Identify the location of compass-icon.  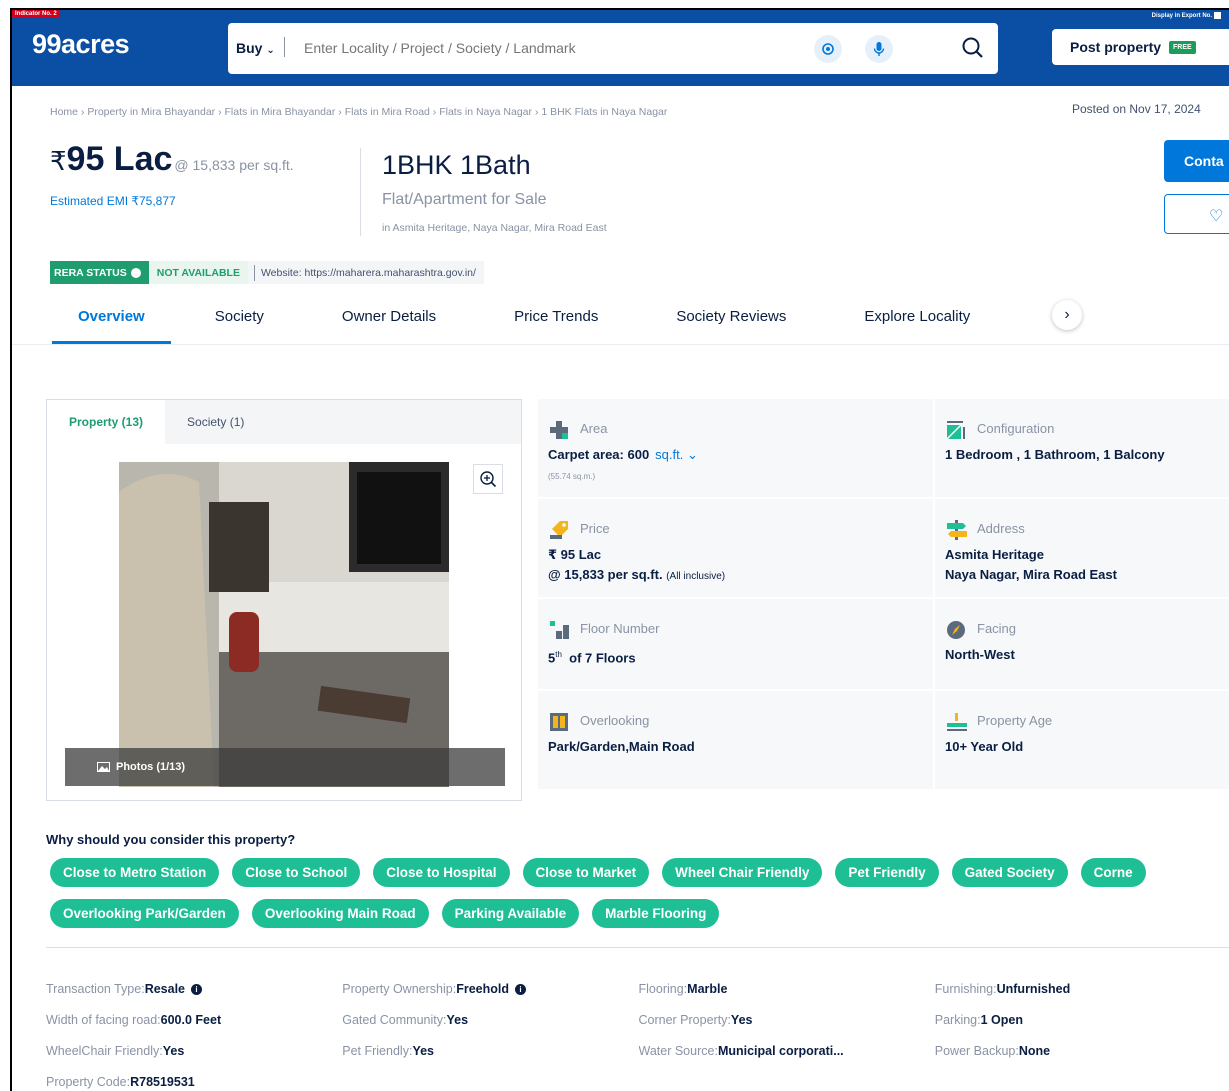
(956, 630).